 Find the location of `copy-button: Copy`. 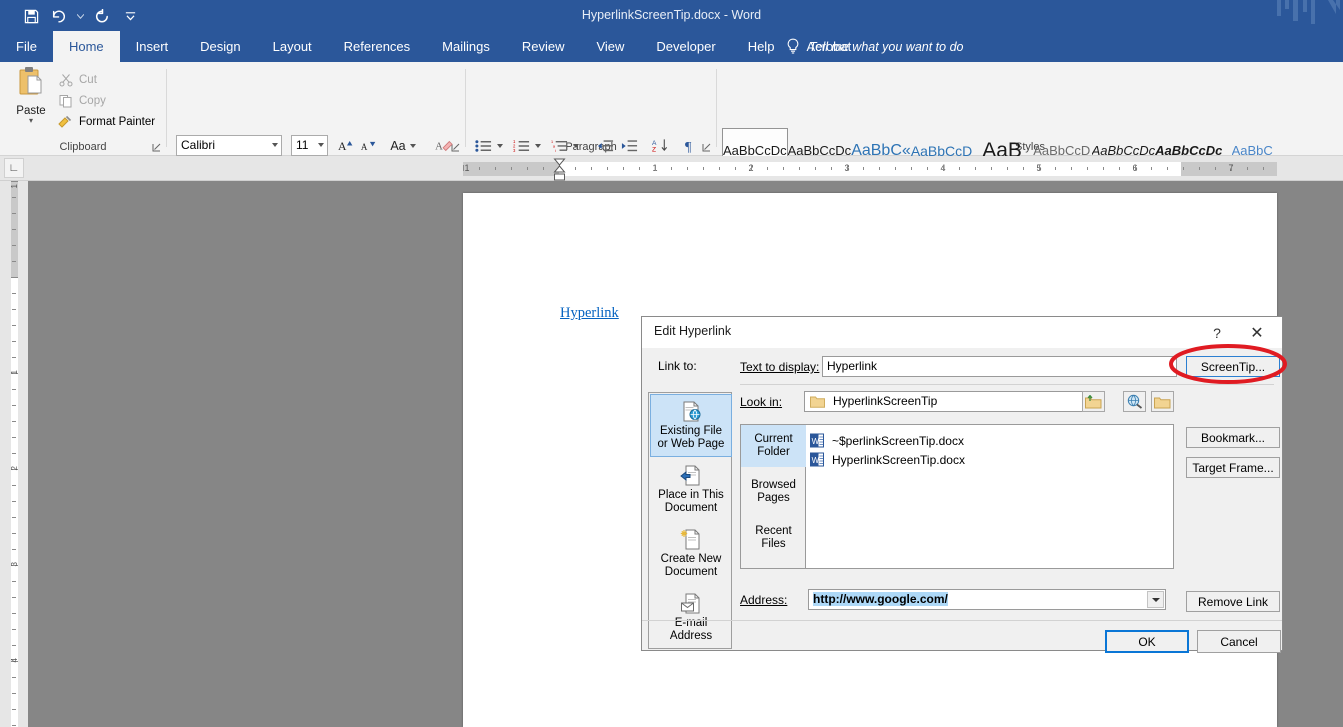

copy-button: Copy is located at coordinates (82, 100).